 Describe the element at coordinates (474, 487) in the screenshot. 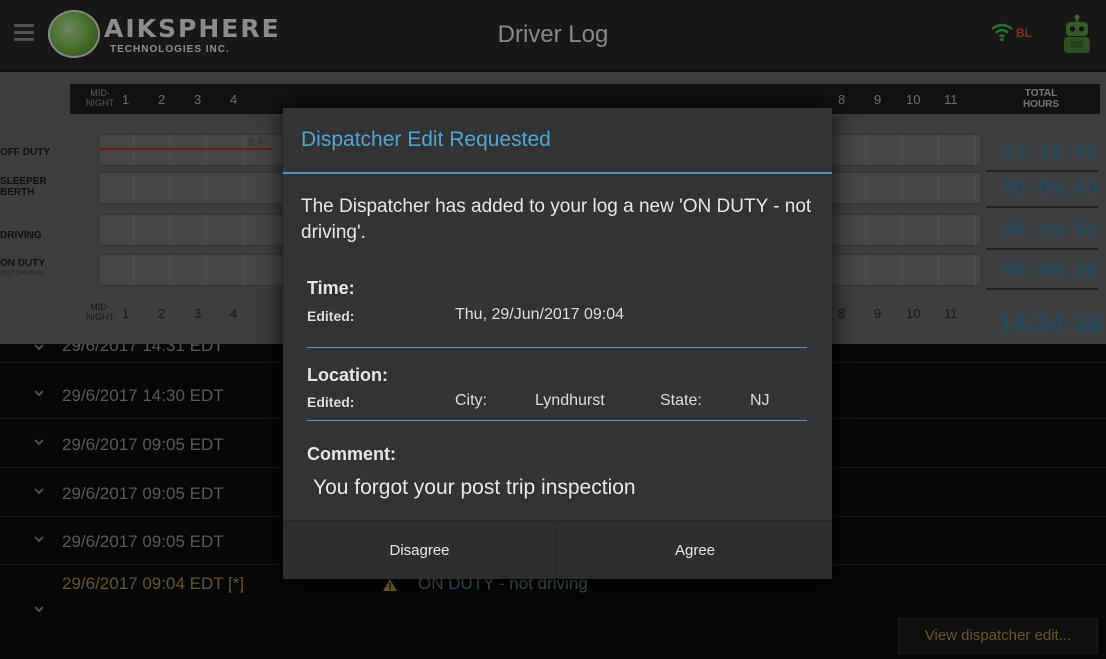

I see `comment-text: You forgot your post trip inspection` at that location.